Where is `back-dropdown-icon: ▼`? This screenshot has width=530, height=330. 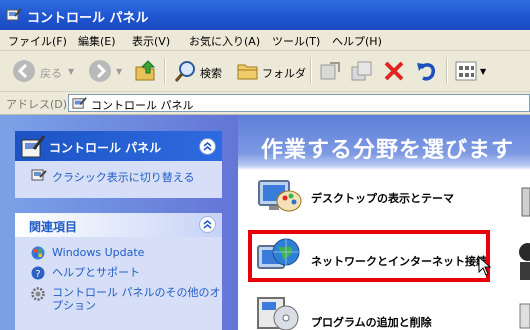
back-dropdown-icon: ▼ is located at coordinates (71, 71).